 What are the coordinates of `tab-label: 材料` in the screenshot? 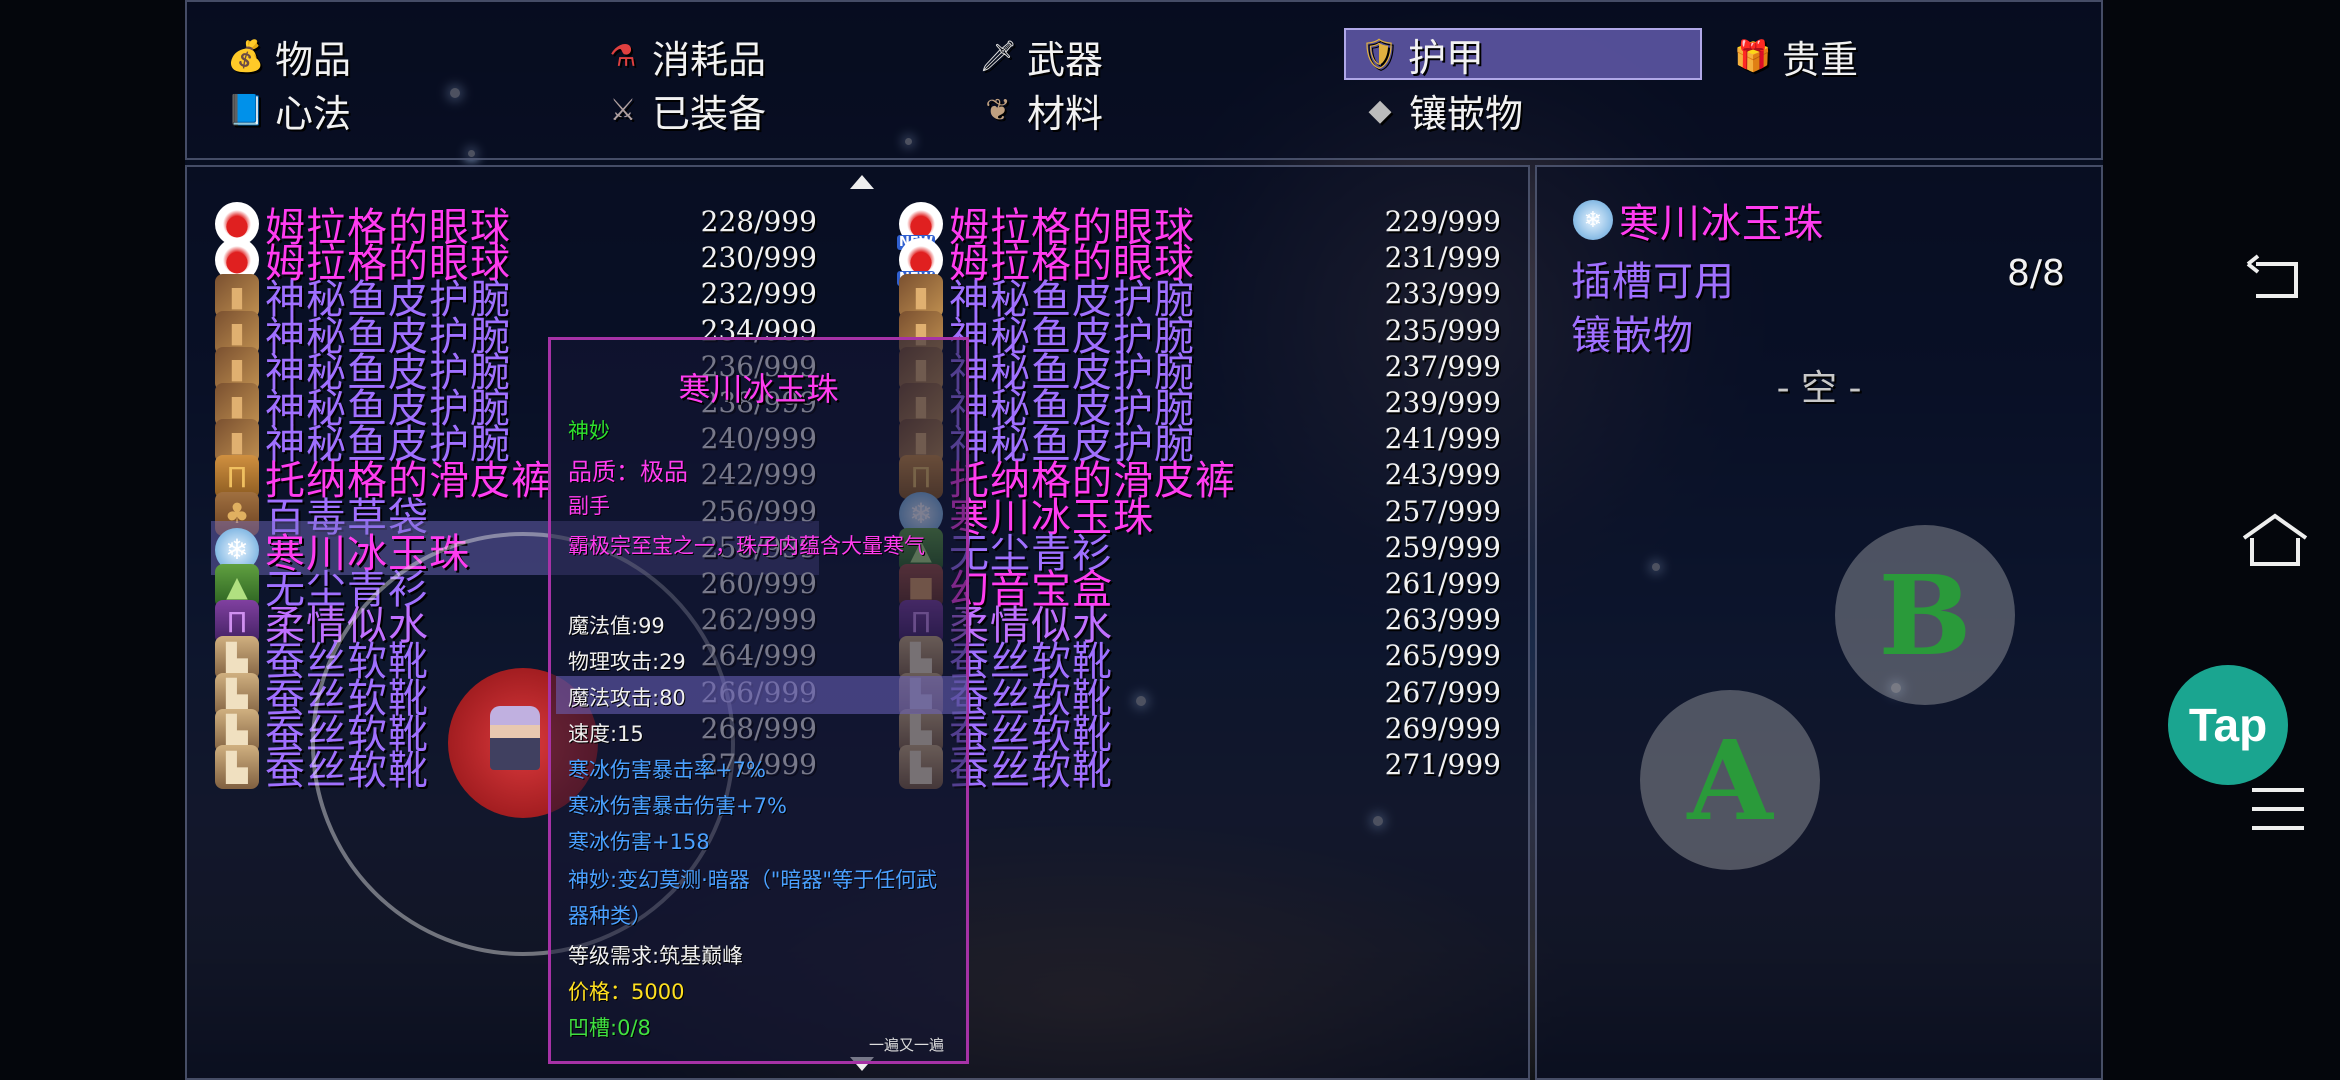 It's located at (1065, 113).